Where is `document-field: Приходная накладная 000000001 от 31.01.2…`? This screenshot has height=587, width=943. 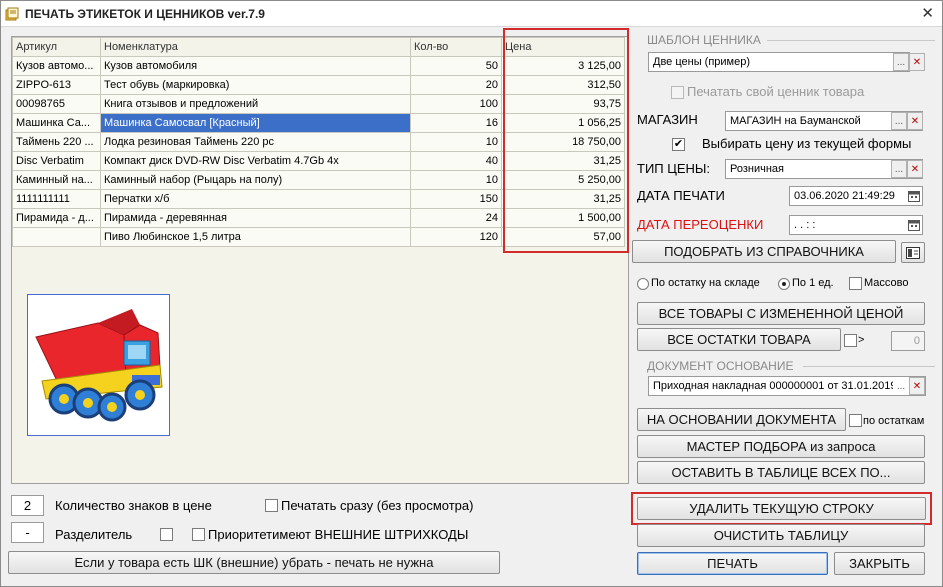
document-field: Приходная накладная 000000001 от 31.01.2… is located at coordinates (787, 386).